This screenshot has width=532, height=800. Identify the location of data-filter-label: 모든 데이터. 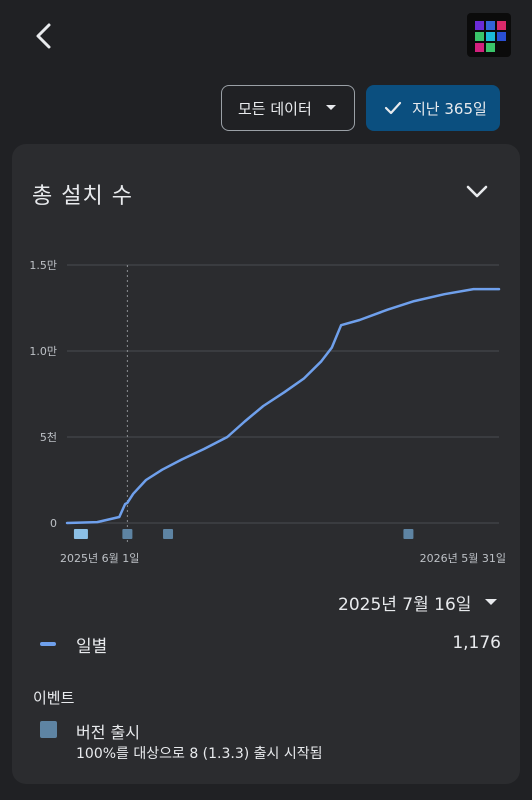
(275, 108).